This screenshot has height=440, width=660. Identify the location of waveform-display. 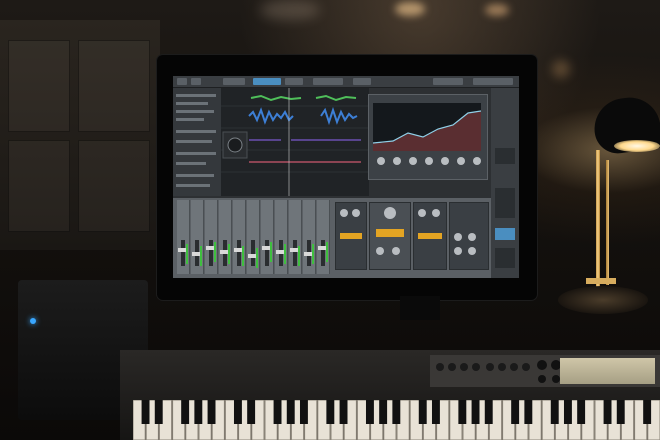
(295, 142).